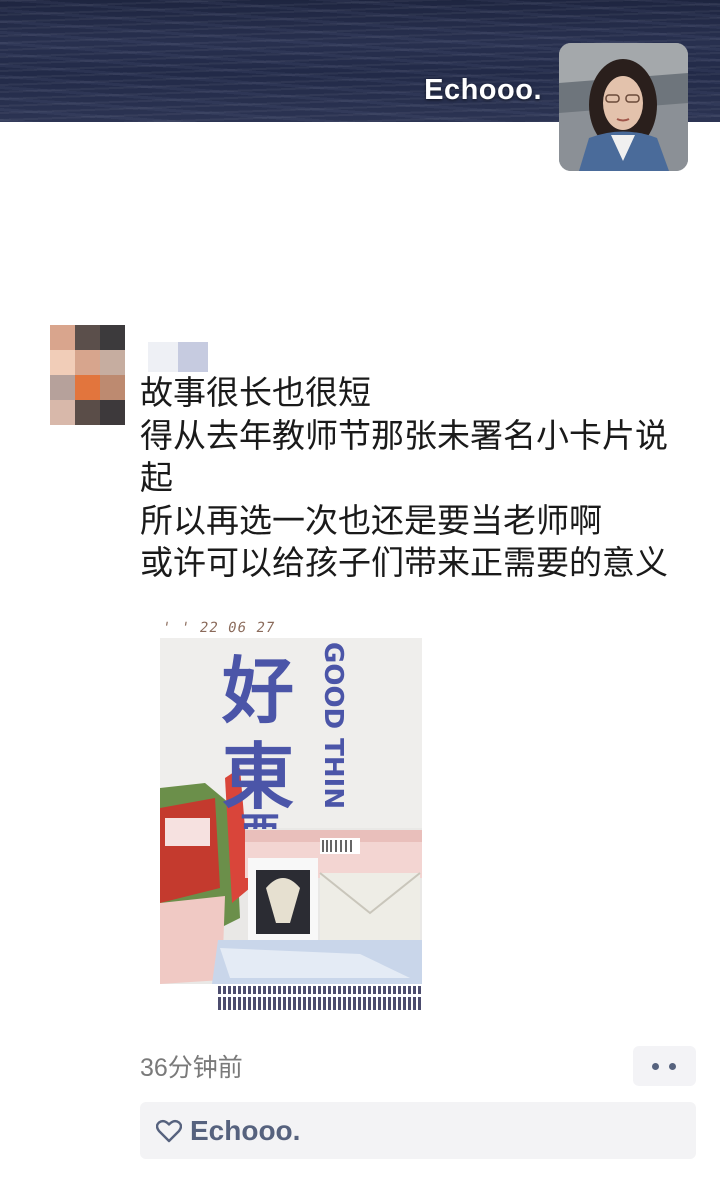 This screenshot has width=720, height=1185. I want to click on photo-caption-strip, so click(320, 998).